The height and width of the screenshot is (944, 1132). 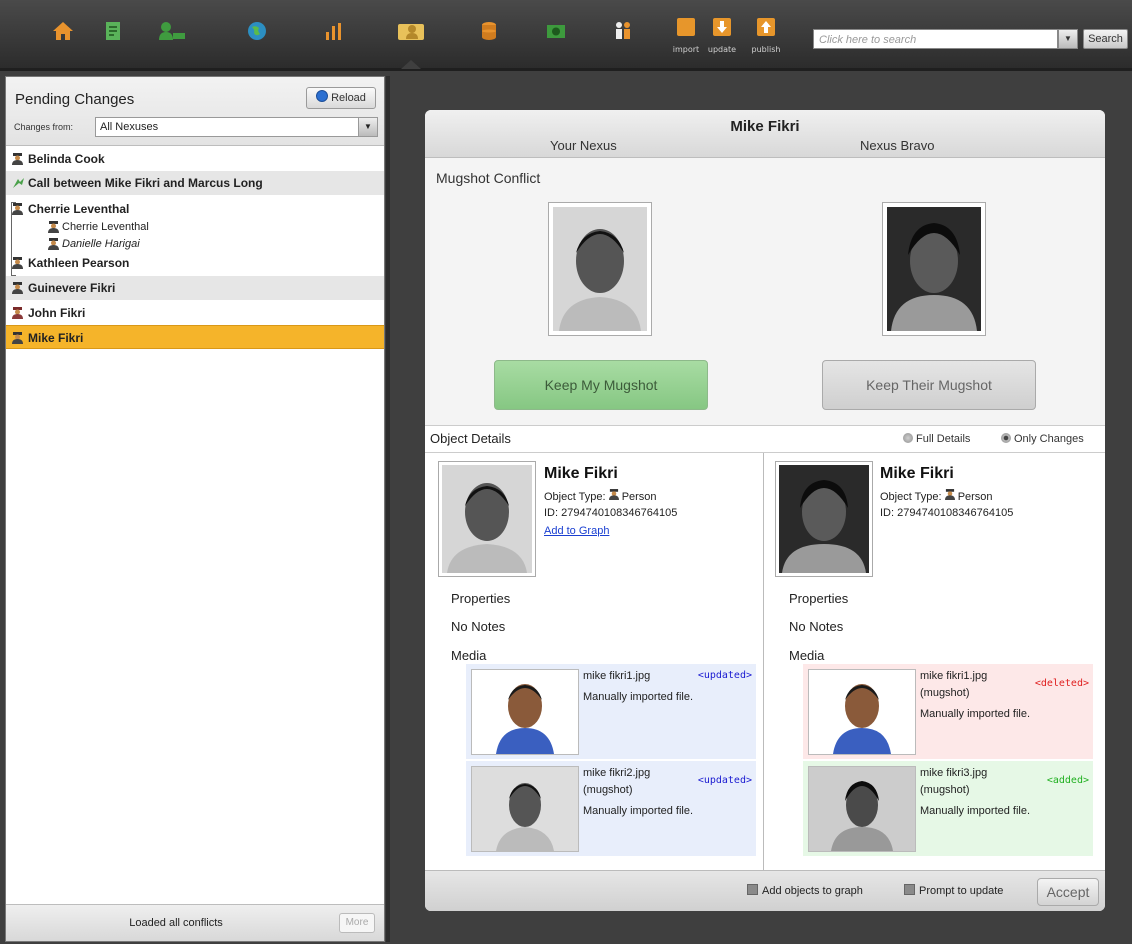 What do you see at coordinates (929, 385) in the screenshot?
I see `keep-their-mugshot-button: Keep Their Mugshot` at bounding box center [929, 385].